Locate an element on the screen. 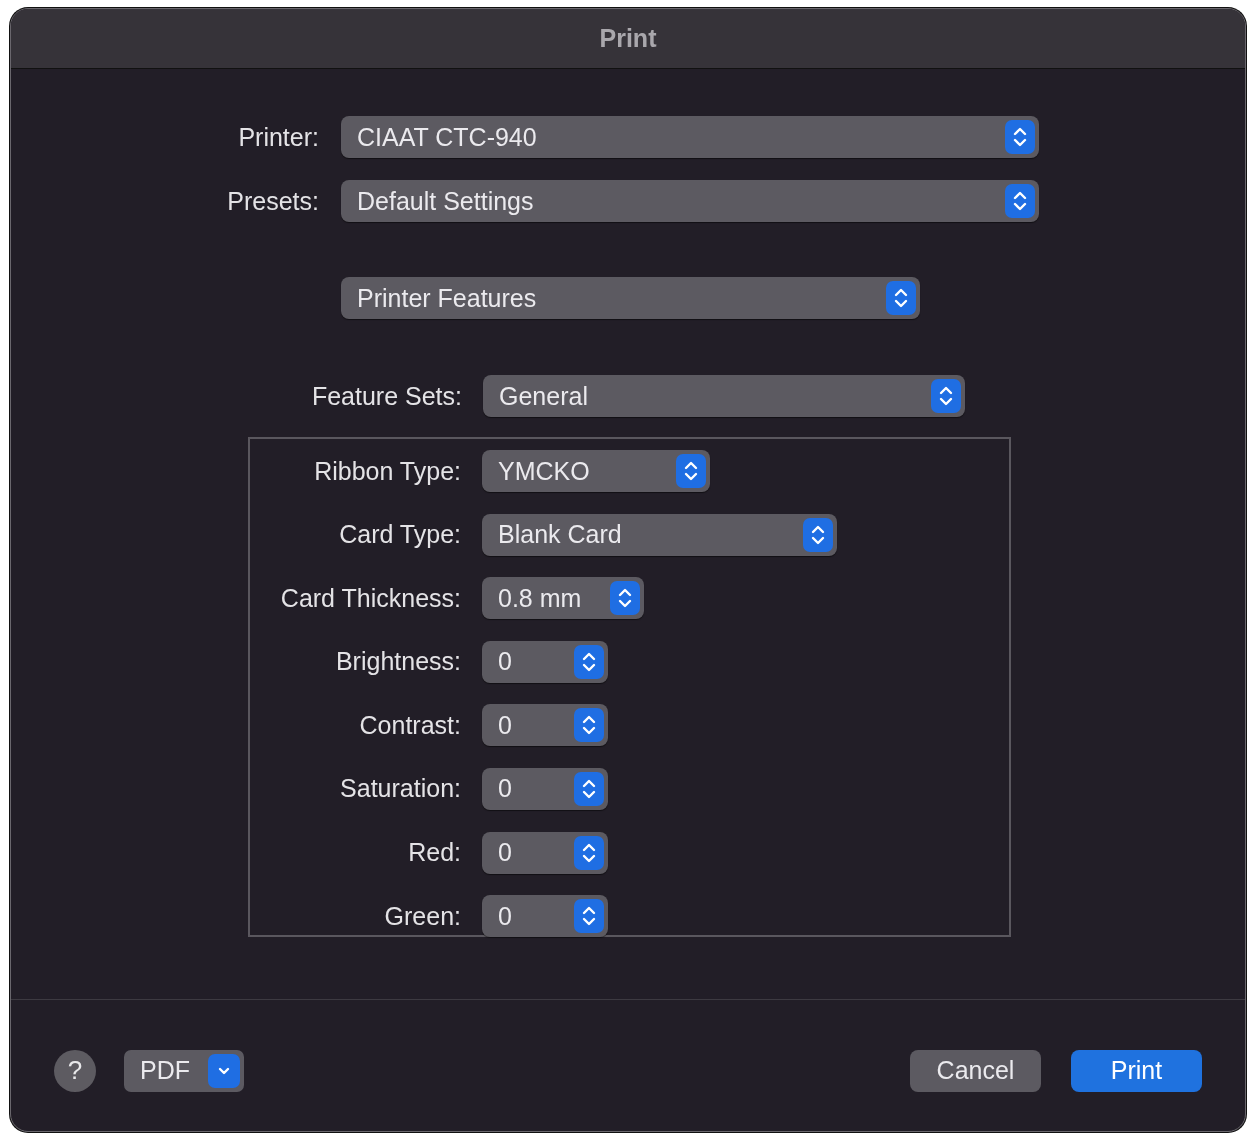 The width and height of the screenshot is (1252, 1136). popup-menu: Printer Features is located at coordinates (630, 298).